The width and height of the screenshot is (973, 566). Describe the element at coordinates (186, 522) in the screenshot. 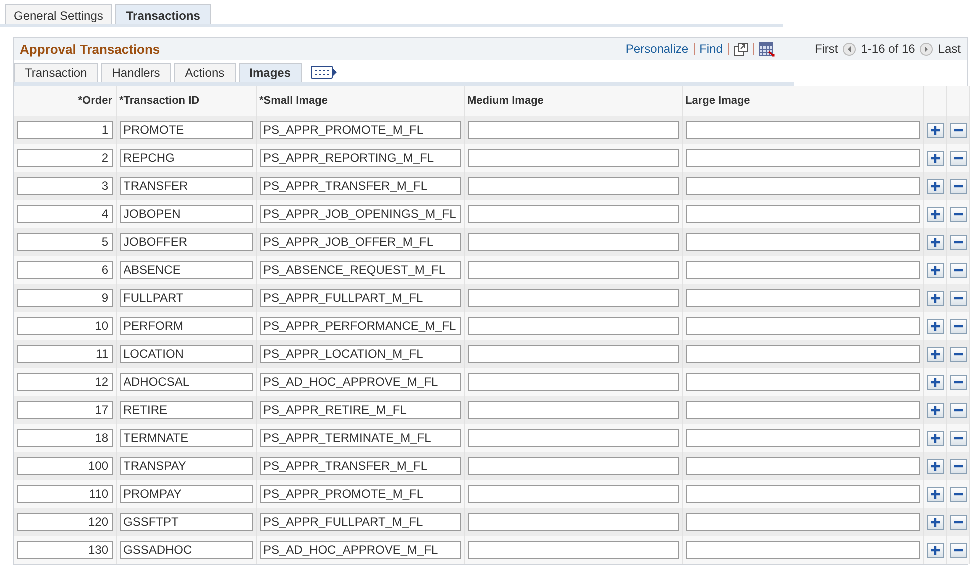

I see `transaction-id-field: GSSFTPT` at that location.